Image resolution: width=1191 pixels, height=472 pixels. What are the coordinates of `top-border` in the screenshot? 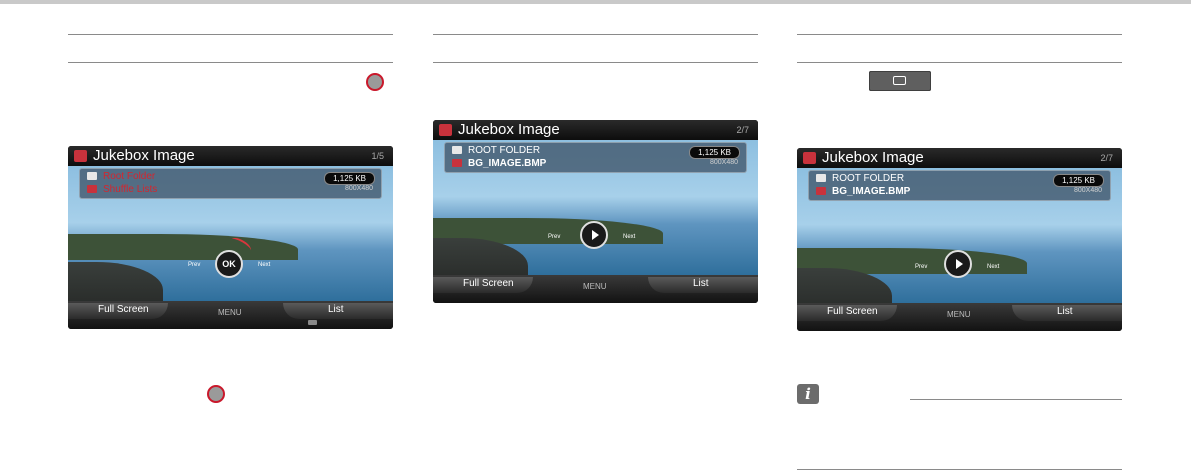 It's located at (595, 2).